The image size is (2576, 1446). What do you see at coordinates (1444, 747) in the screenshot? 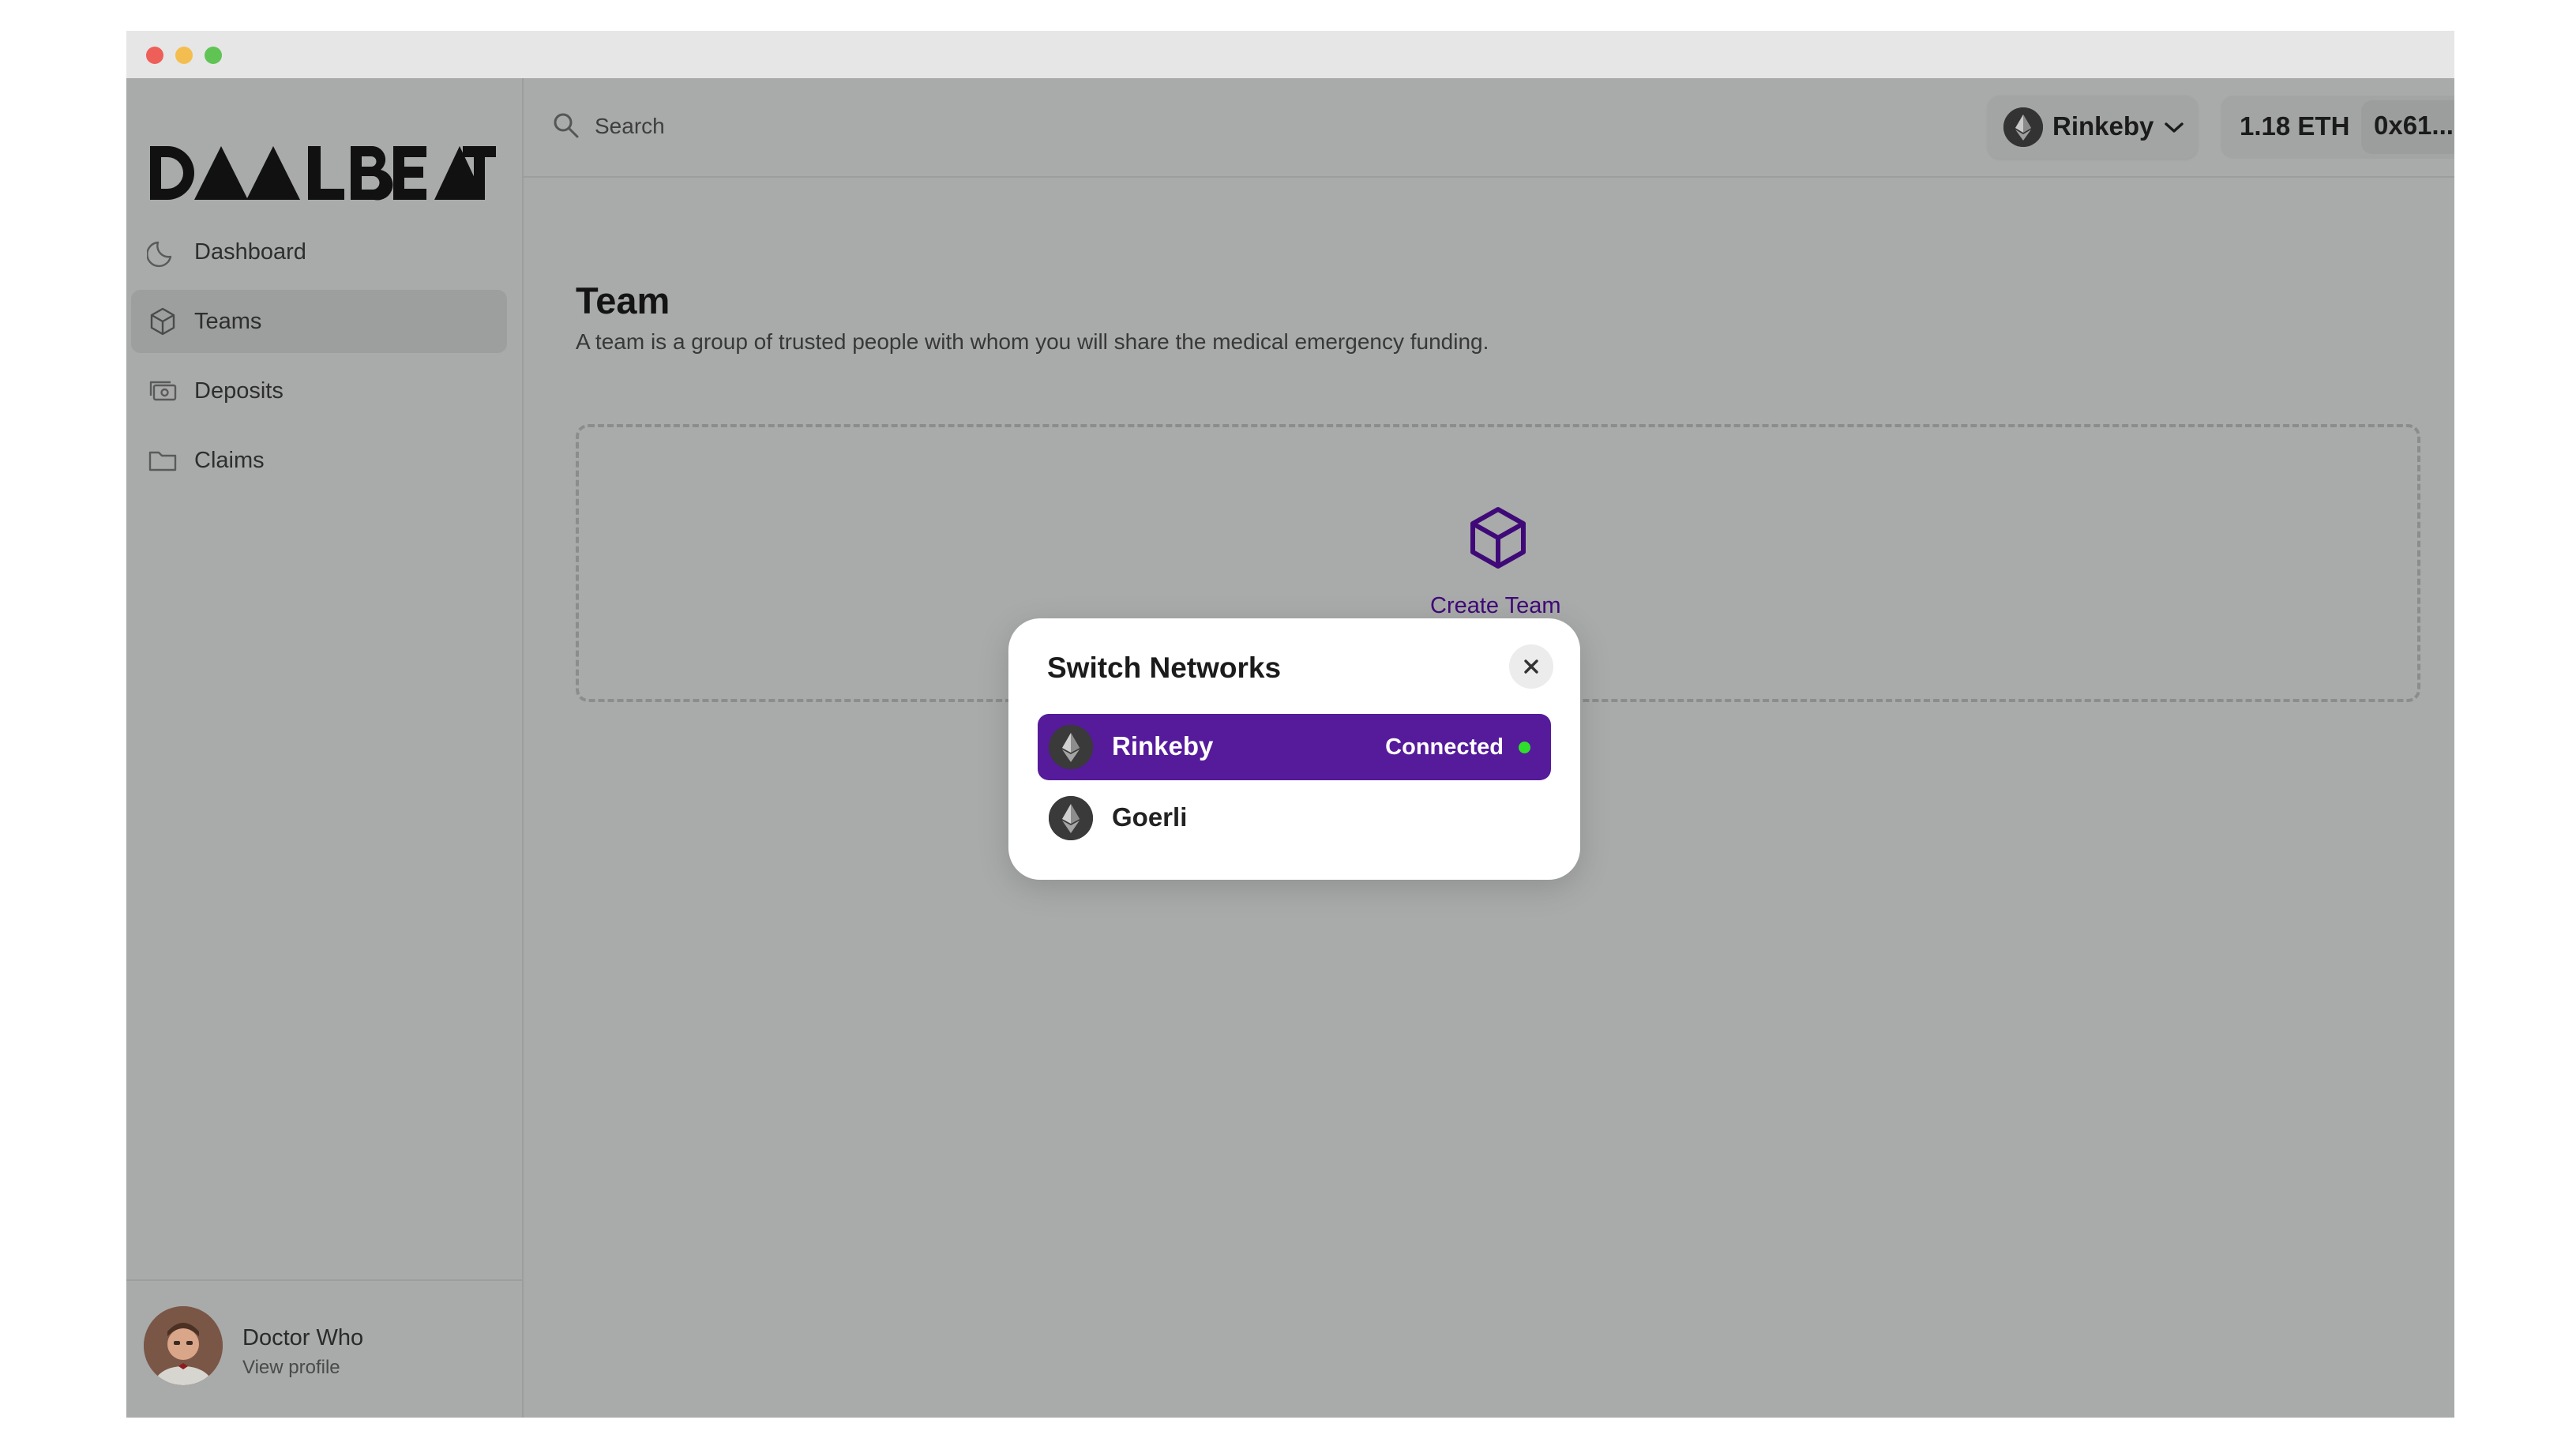
I see `connection-status: Connected` at bounding box center [1444, 747].